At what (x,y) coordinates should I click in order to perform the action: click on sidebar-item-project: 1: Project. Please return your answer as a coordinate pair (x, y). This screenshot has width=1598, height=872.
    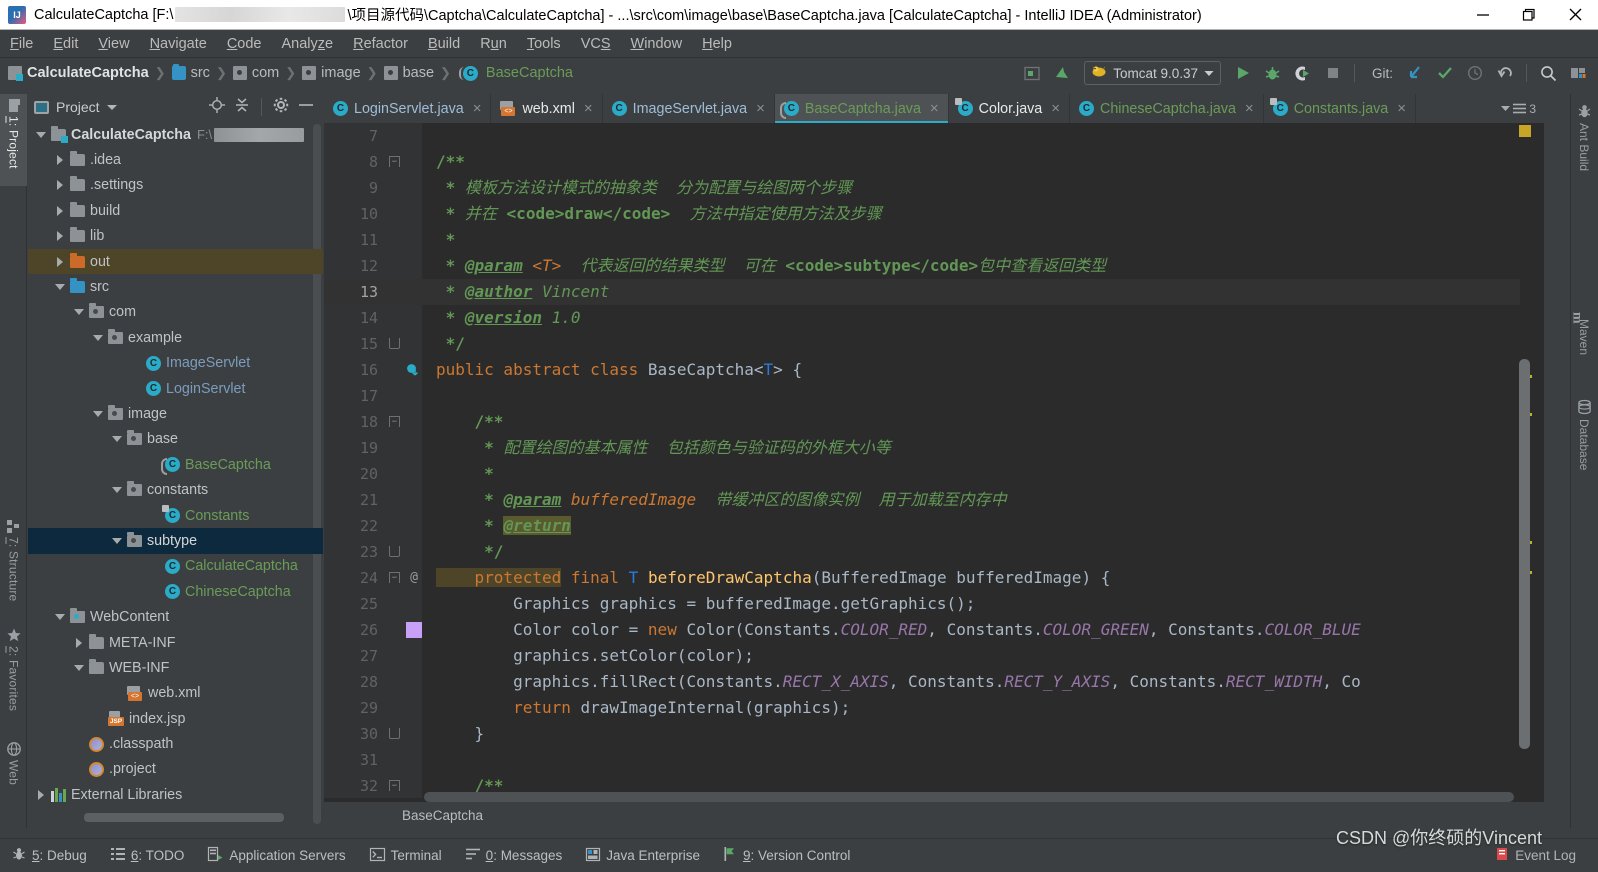
    Looking at the image, I should click on (13, 140).